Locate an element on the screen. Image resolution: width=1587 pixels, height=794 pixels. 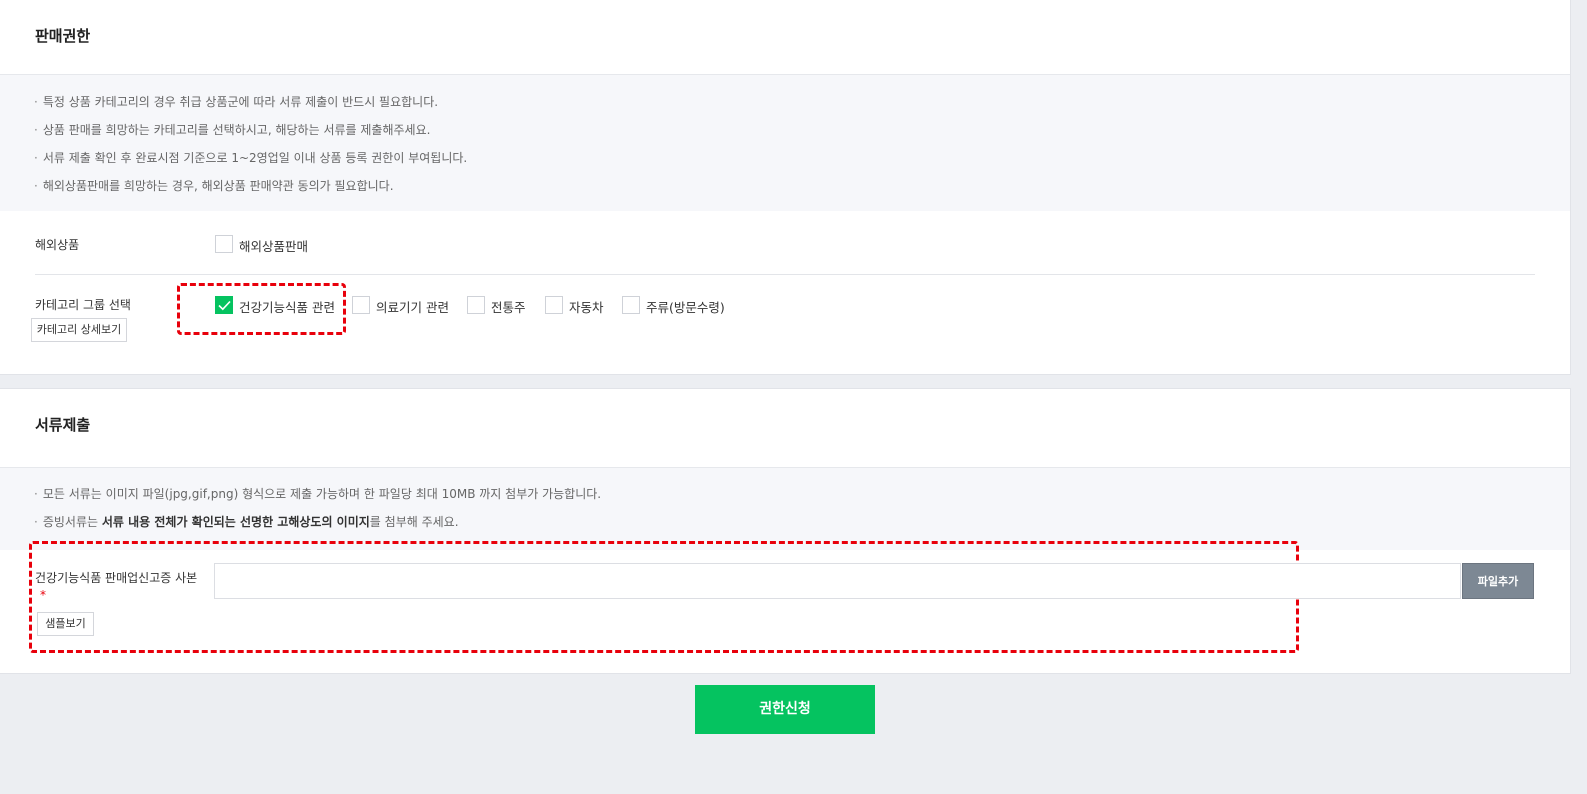
category-checkbox-health-food is located at coordinates (224, 305).